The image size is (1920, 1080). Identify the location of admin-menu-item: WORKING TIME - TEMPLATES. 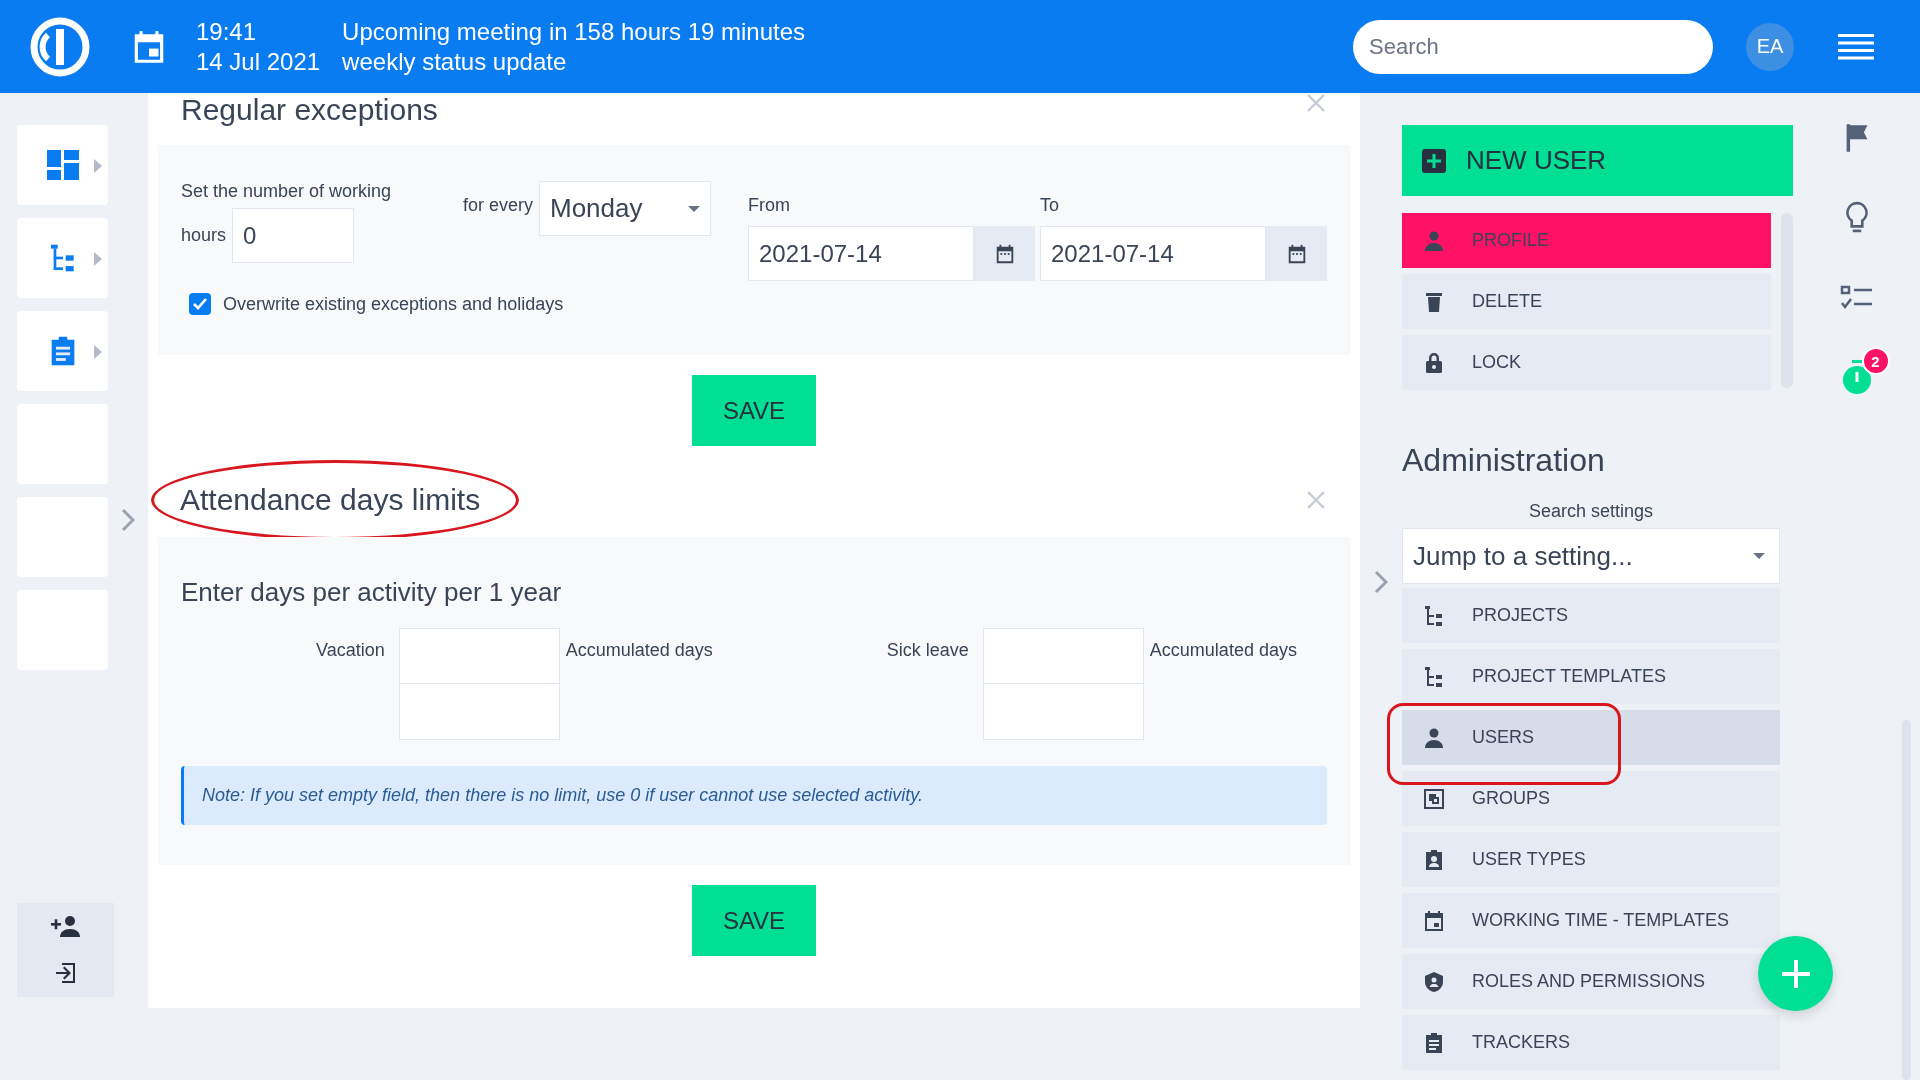
(1591, 920).